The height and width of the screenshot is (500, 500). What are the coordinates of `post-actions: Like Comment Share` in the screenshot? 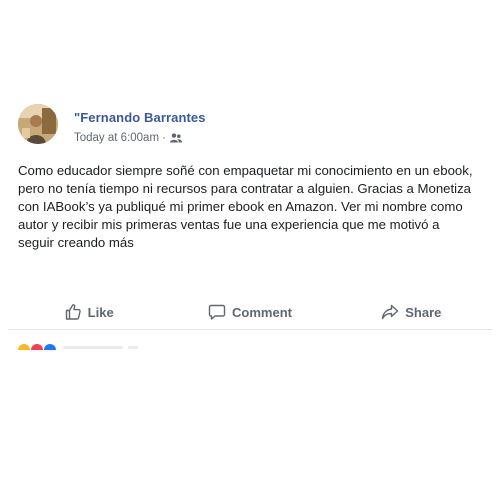 It's located at (250, 312).